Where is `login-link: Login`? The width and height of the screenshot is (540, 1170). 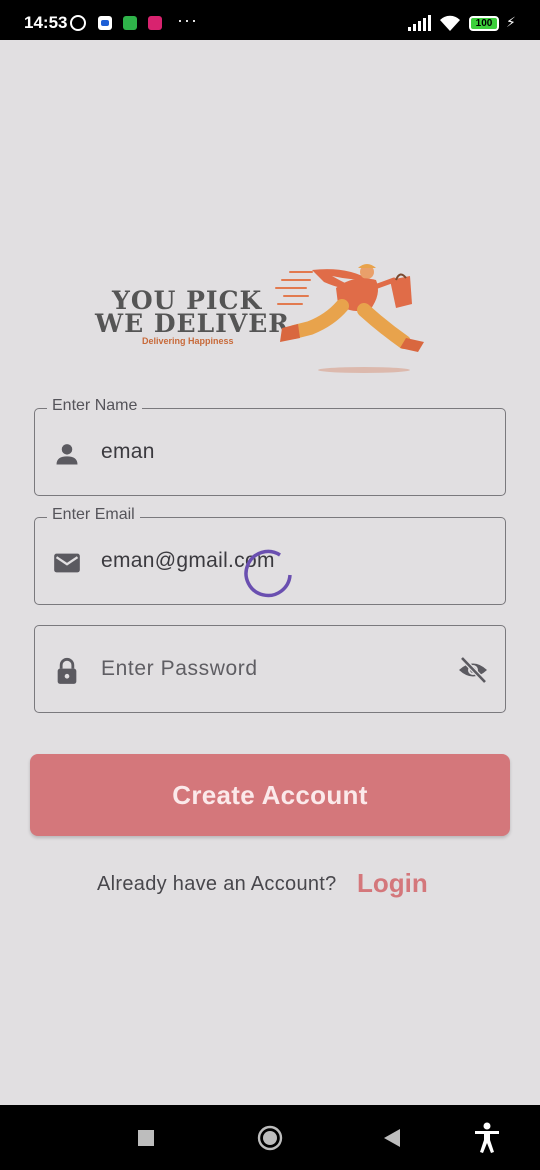 login-link: Login is located at coordinates (392, 883).